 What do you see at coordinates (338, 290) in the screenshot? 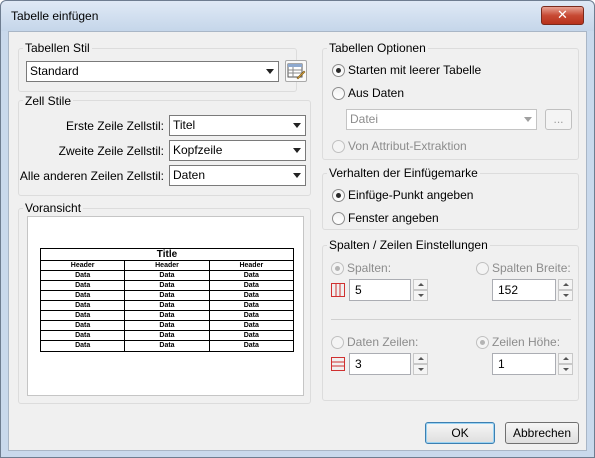
I see `columns-icon` at bounding box center [338, 290].